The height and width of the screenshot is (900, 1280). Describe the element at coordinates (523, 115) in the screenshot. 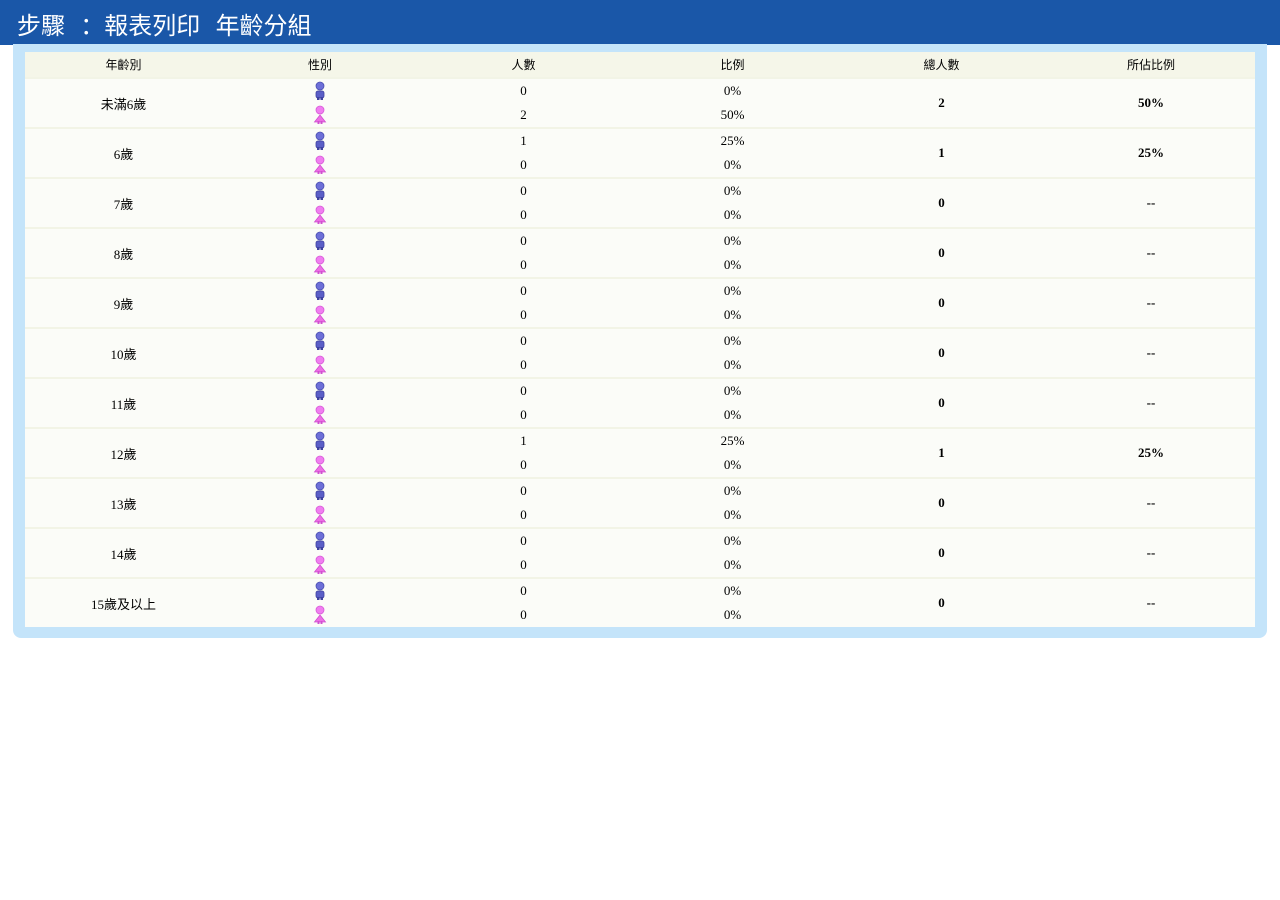

I see `female-count-cell: 2` at that location.